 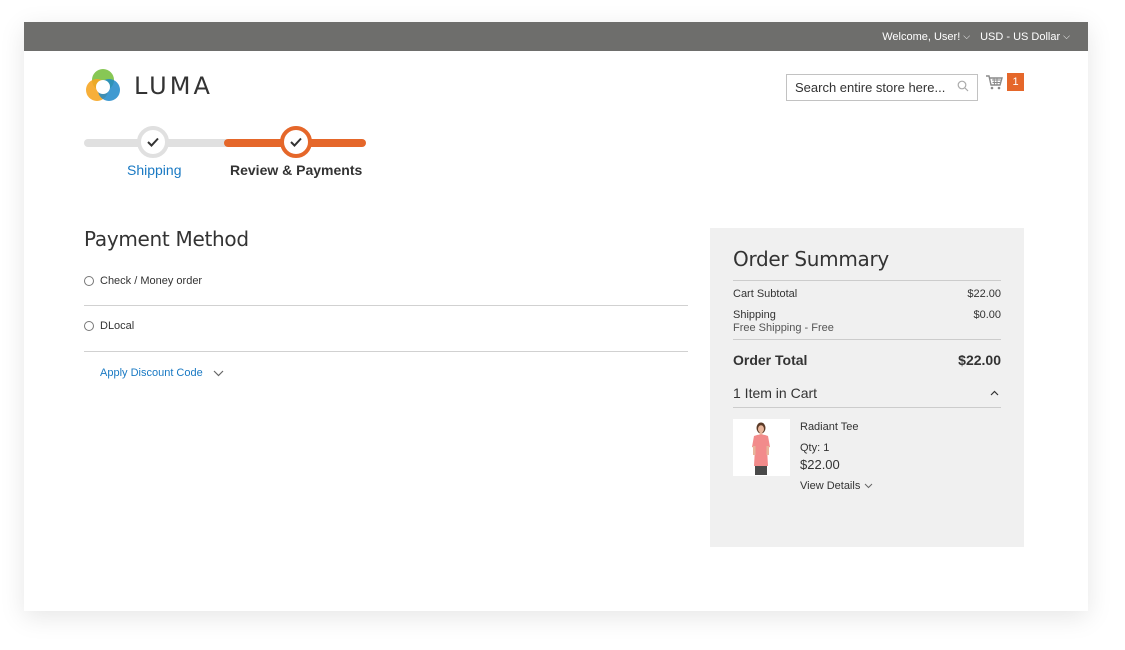 What do you see at coordinates (556, 36) in the screenshot?
I see `top-panel: Welcome, User! ⌵ USD - US Dollar ⌵` at bounding box center [556, 36].